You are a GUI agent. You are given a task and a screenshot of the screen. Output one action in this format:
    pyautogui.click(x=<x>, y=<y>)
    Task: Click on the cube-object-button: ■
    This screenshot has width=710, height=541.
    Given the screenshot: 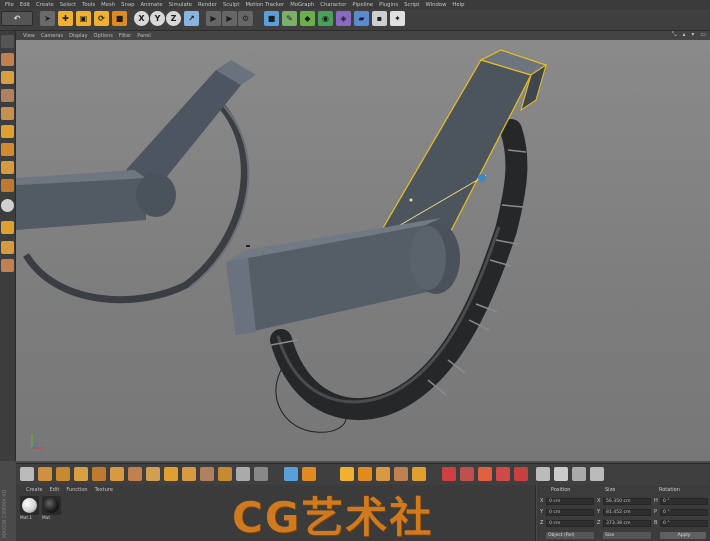 What is the action you would take?
    pyautogui.click(x=271, y=18)
    